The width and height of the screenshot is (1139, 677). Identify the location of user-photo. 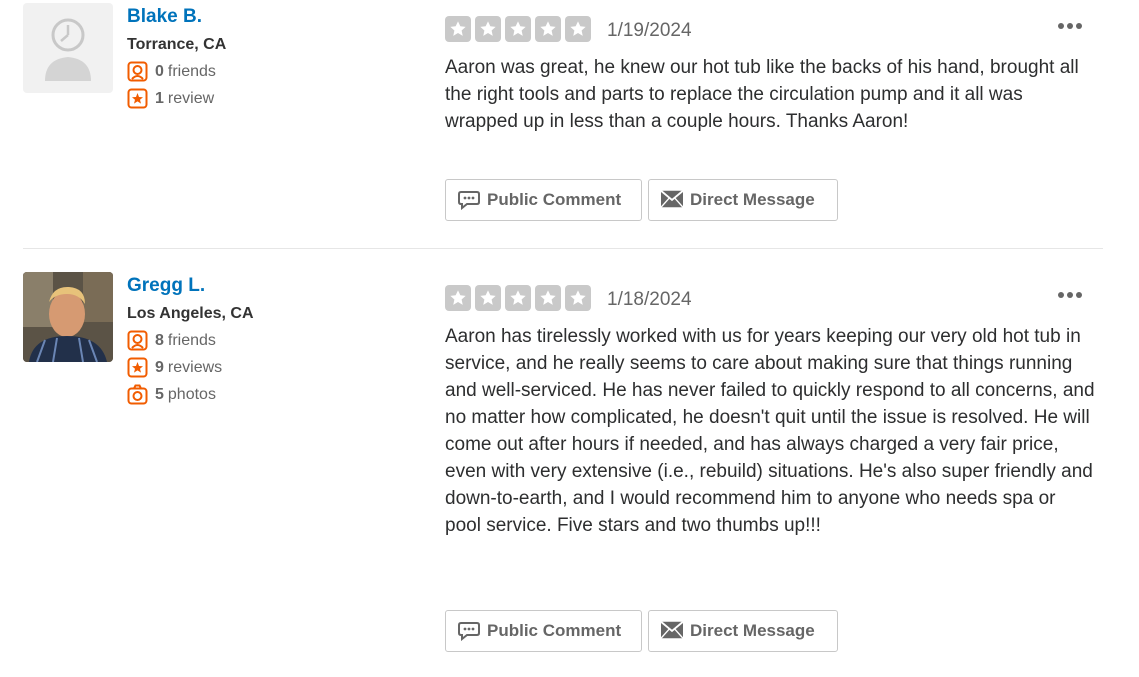
(68, 317).